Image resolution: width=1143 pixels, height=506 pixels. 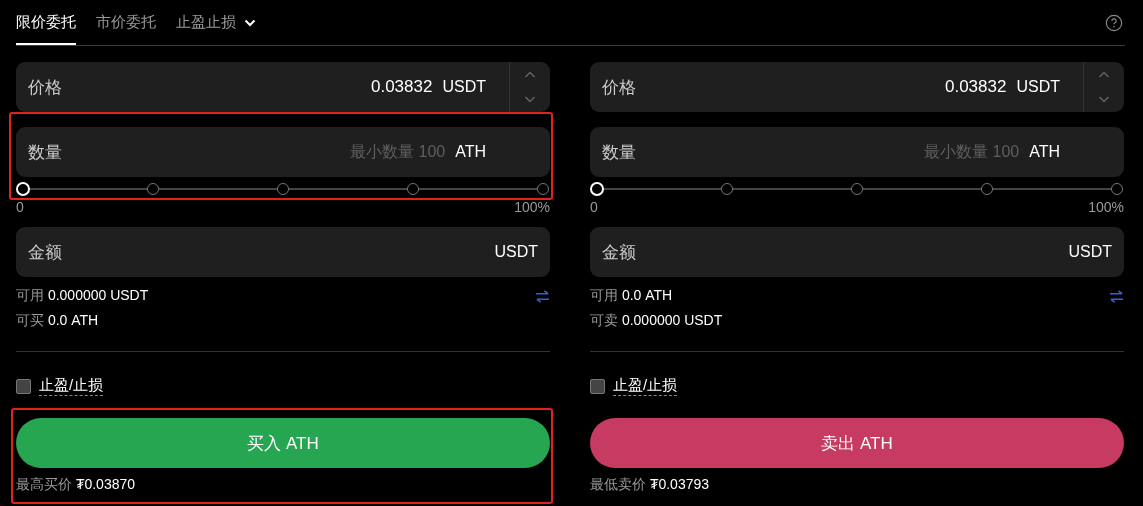 What do you see at coordinates (76, 485) in the screenshot?
I see `best-price-text: 最高买价 ₮0.03870` at bounding box center [76, 485].